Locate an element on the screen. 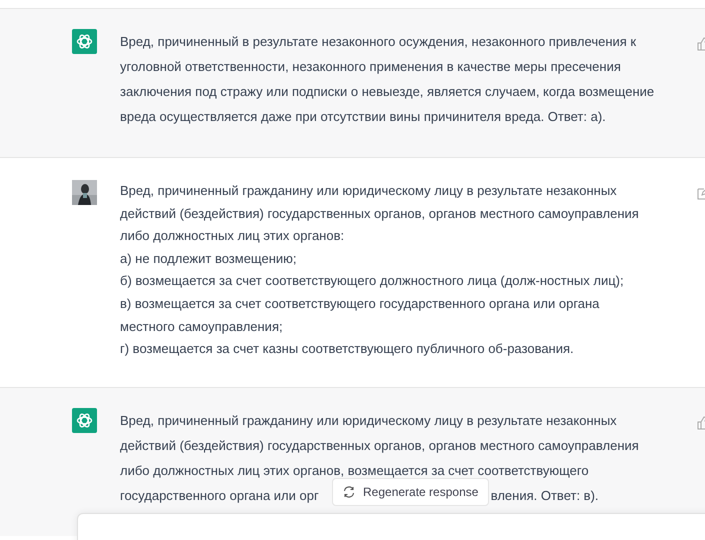 The image size is (705, 540). message-text: Вред, причиненный в результате незаконного осуждения, незаконного привлечения к уголовной ответственности, незаконного применения в качестве меры пресечения заключения под стражу или подписки о невыезде, является случаем, когда возмещение вреда осуществляется даже при отсутствии вины причинителя вреда. Ответ: а). is located at coordinates (387, 79).